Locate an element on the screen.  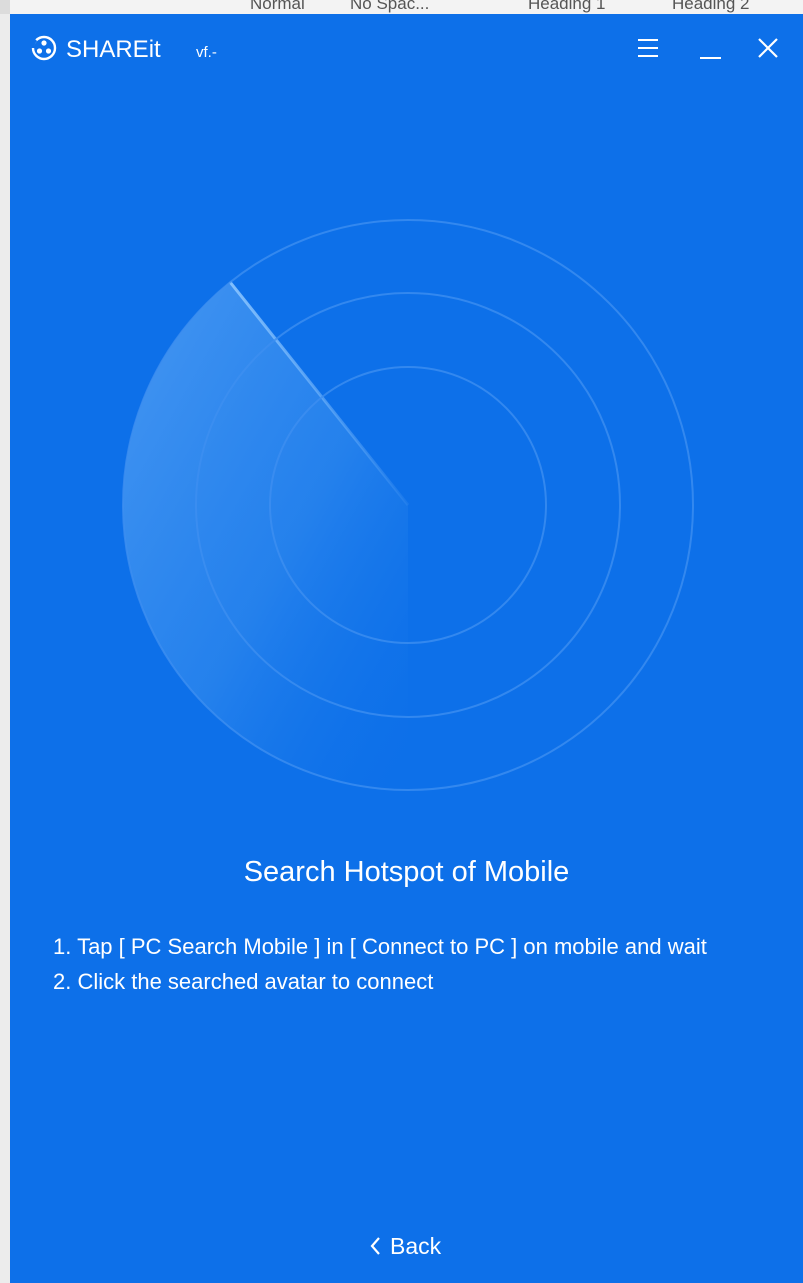
ribbon-style-normal: Normal is located at coordinates (277, 6).